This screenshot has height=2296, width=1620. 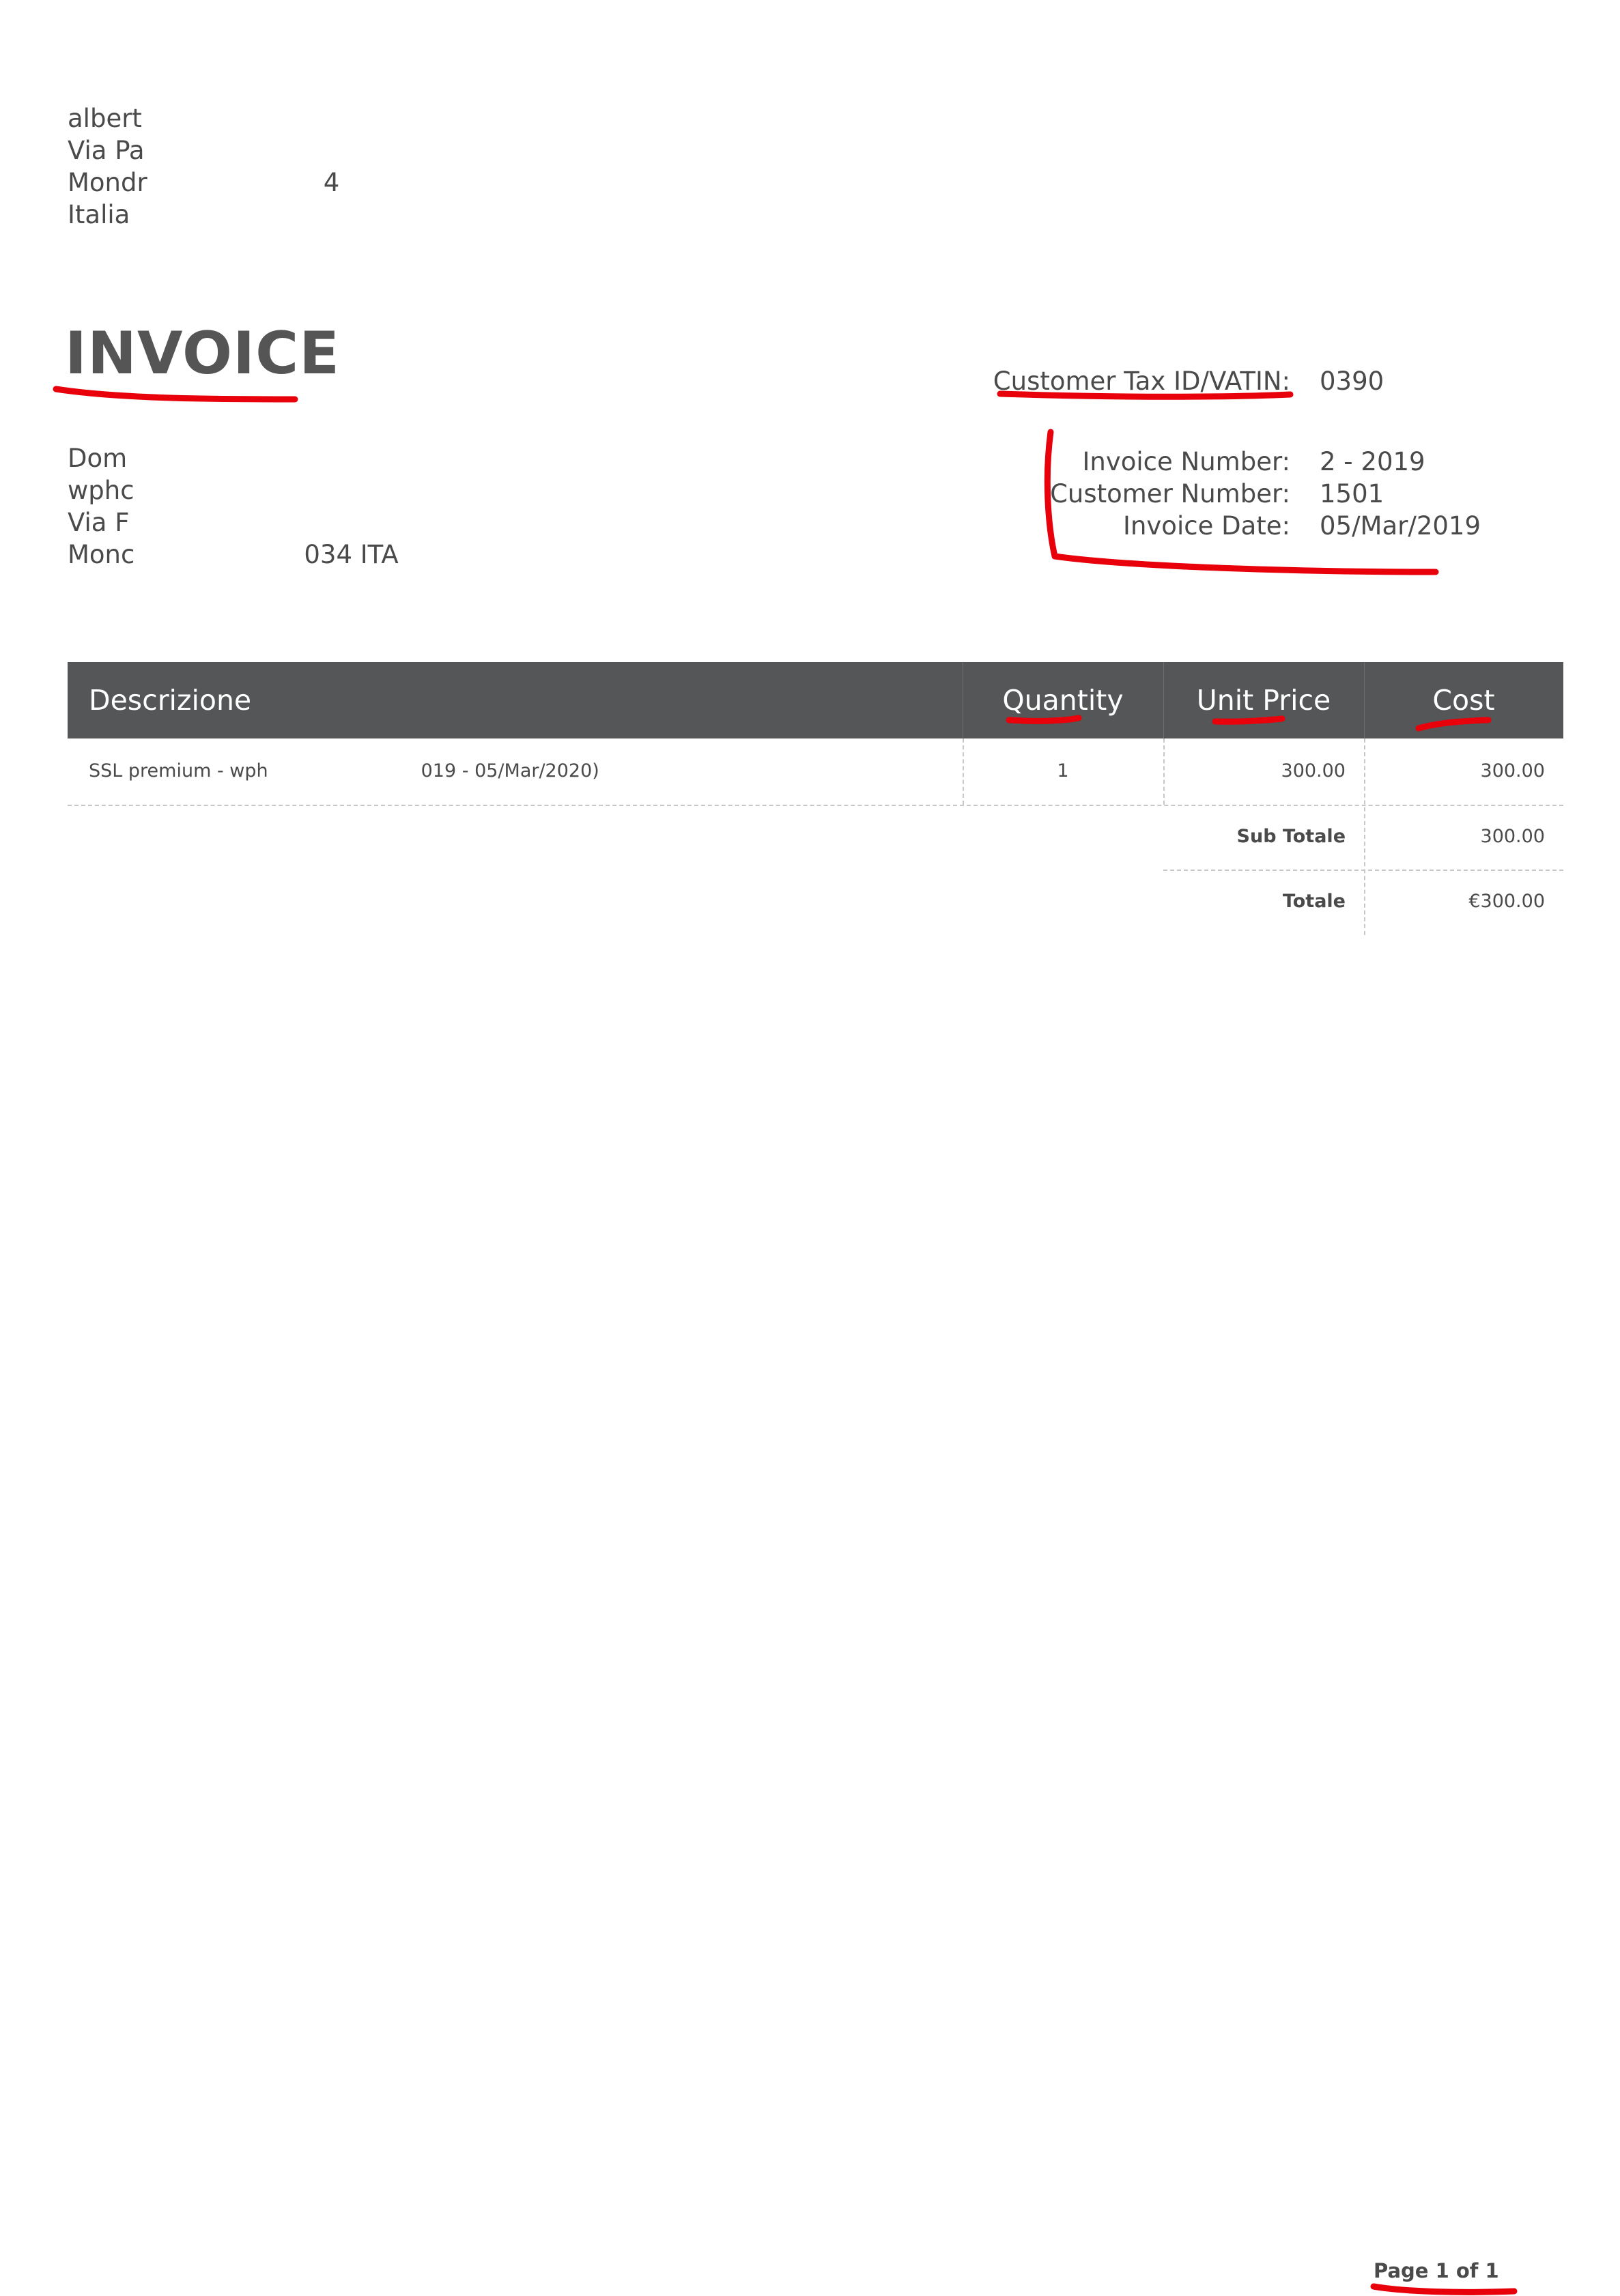 I want to click on underline-page-number, so click(x=1444, y=2289).